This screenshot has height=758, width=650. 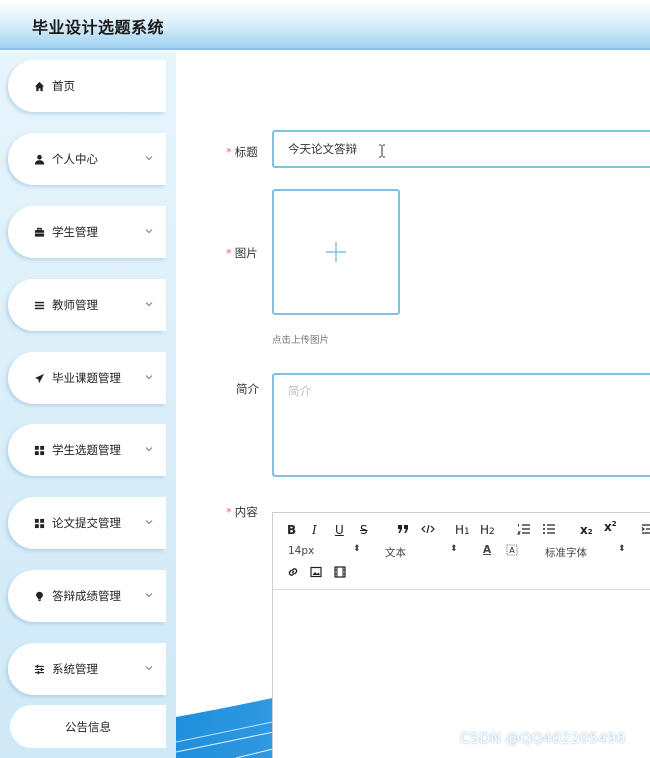 I want to click on svg-text: A, so click(x=512, y=550).